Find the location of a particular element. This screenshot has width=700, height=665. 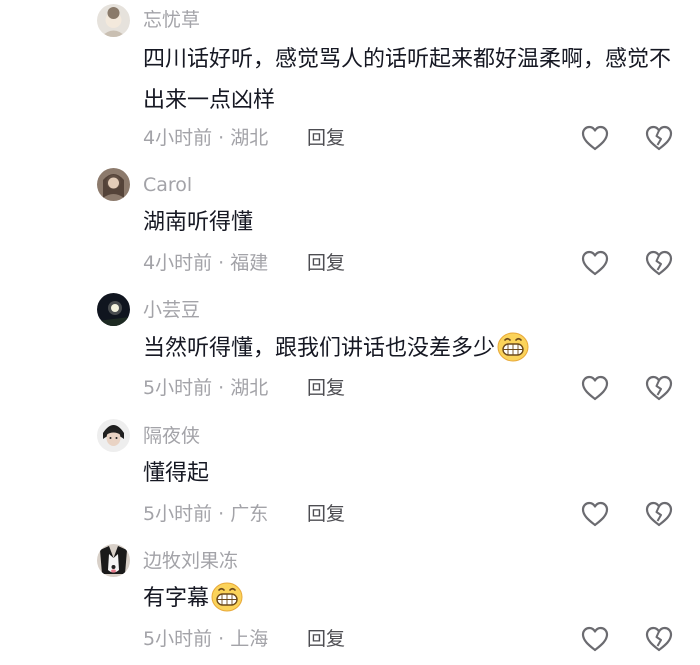

username: 小芸豆 is located at coordinates (171, 310).